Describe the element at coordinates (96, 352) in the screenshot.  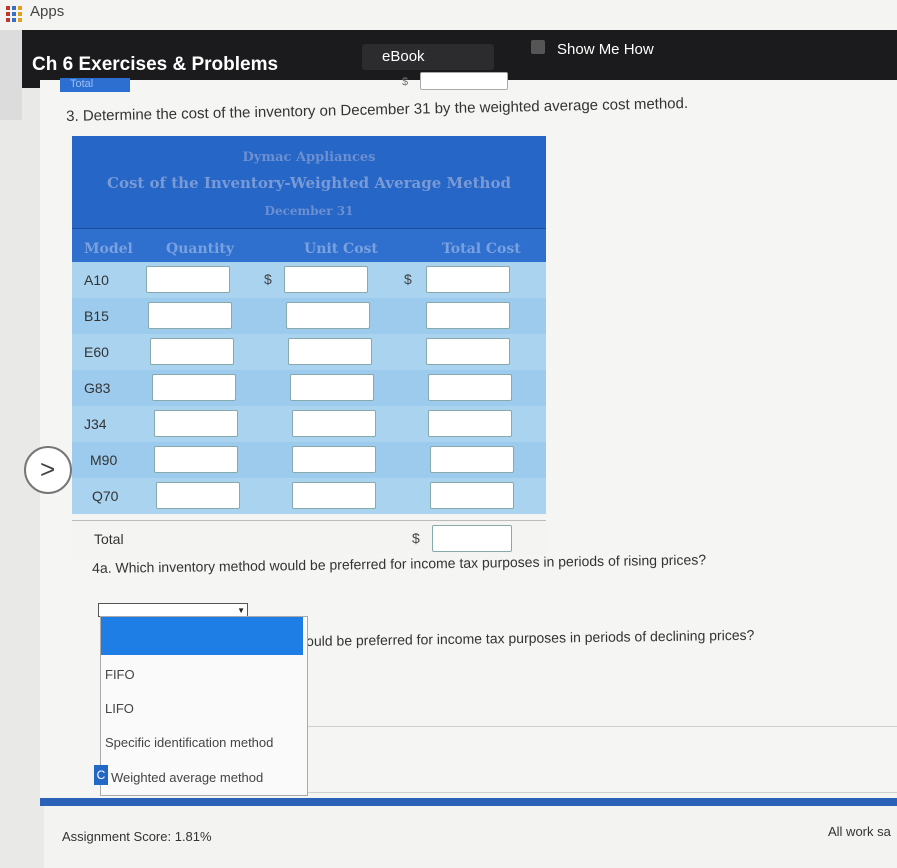
I see `model-cell: E60` at that location.